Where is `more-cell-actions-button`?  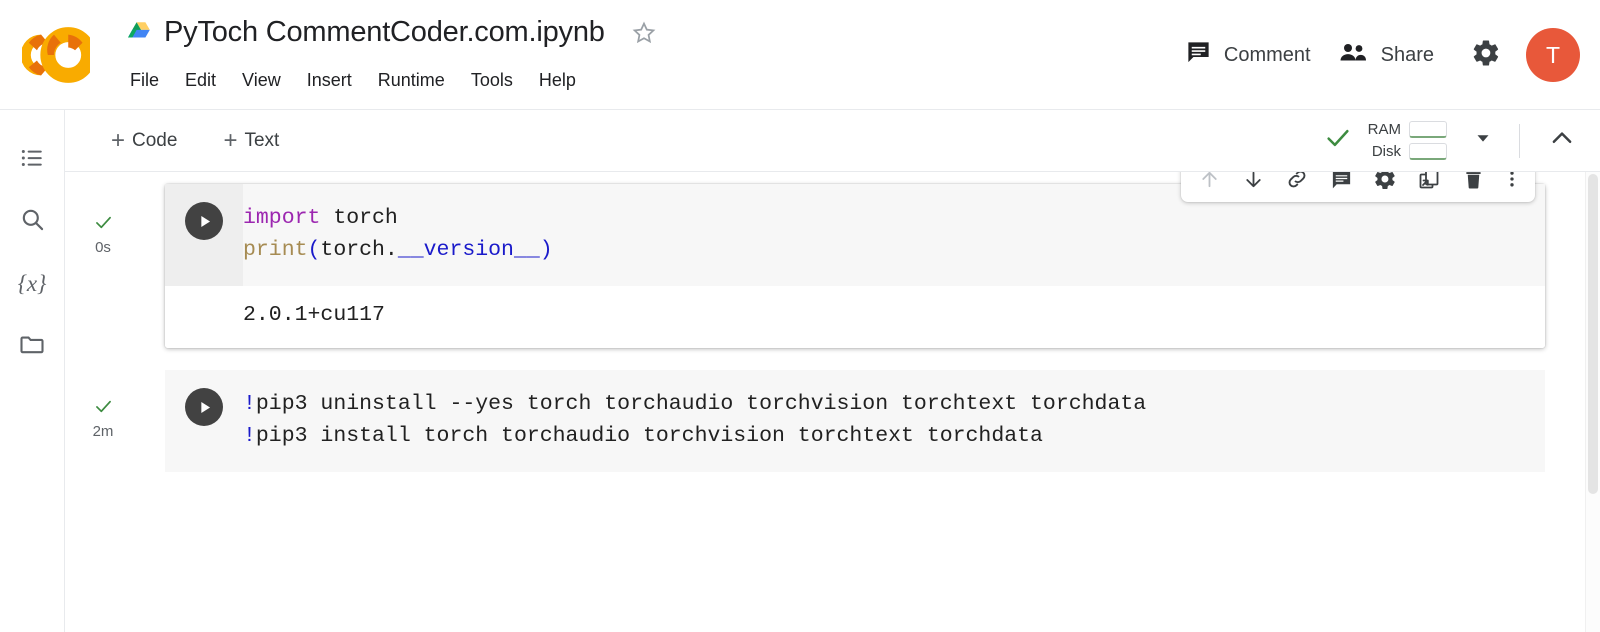 more-cell-actions-button is located at coordinates (1512, 185).